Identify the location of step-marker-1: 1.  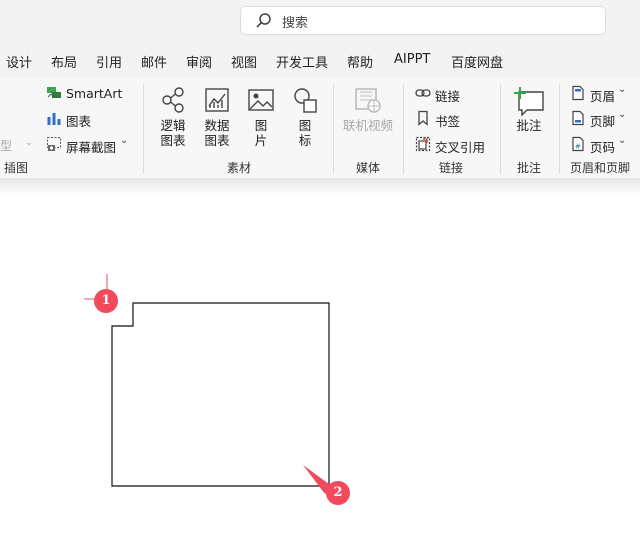
(106, 301).